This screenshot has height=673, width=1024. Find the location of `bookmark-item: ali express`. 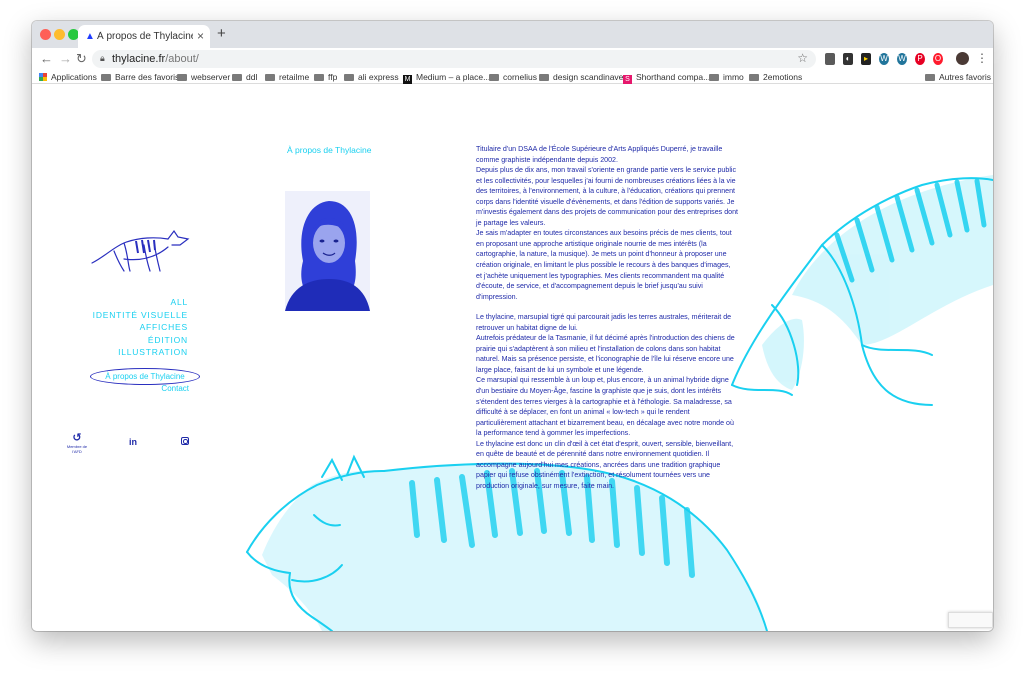

bookmark-item: ali express is located at coordinates (371, 77).